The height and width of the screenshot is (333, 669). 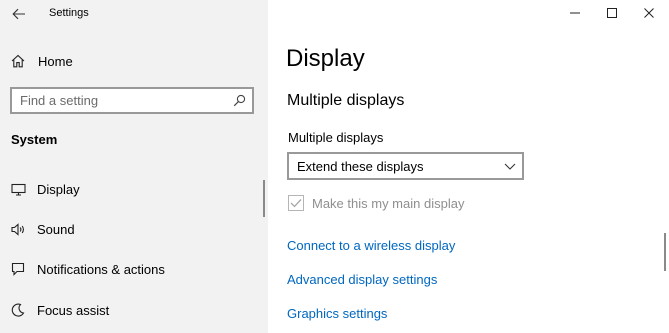 What do you see at coordinates (388, 203) in the screenshot?
I see `checkbox-label: Make this my main display` at bounding box center [388, 203].